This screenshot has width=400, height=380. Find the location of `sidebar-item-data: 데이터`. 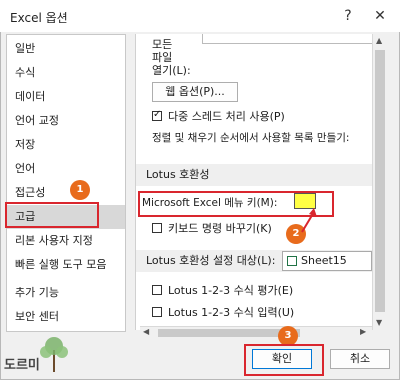

sidebar-item-data: 데이터 is located at coordinates (66, 97).